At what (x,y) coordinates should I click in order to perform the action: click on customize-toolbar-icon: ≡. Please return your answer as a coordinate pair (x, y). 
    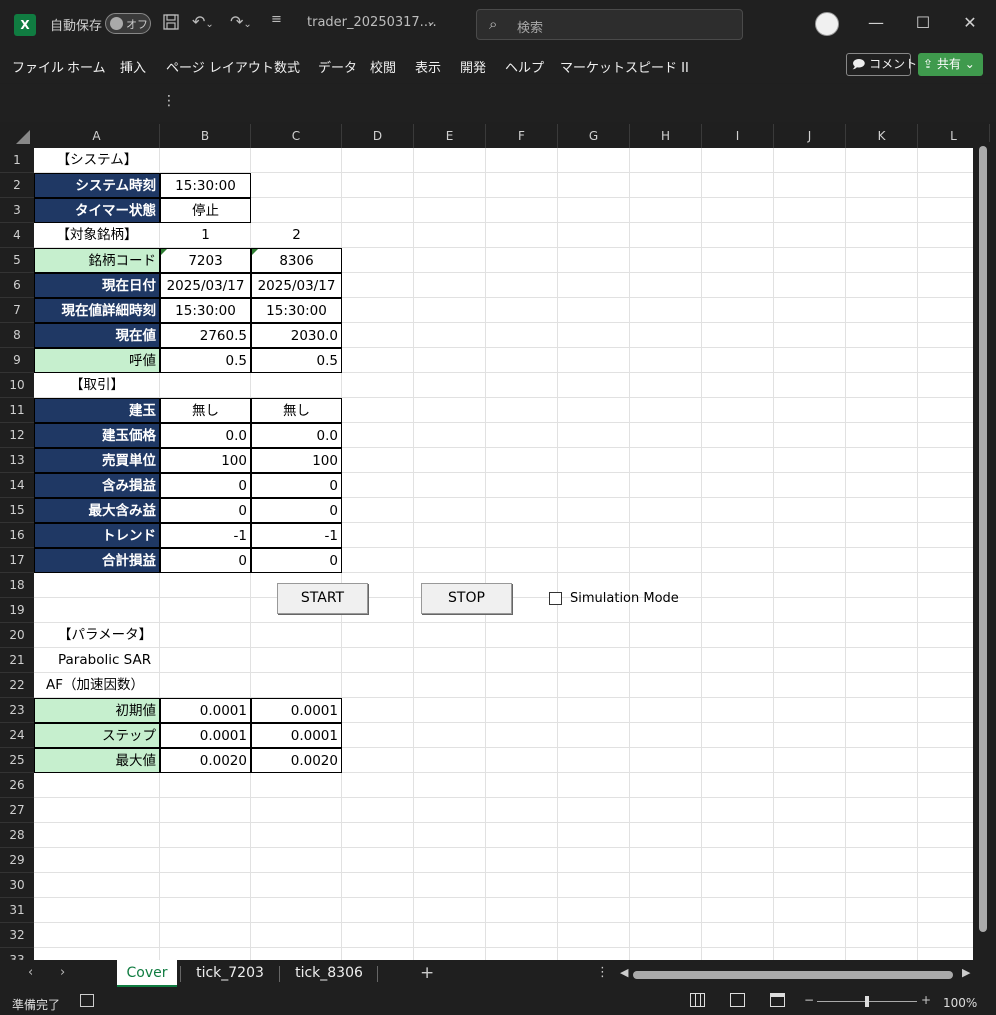
    Looking at the image, I should click on (276, 19).